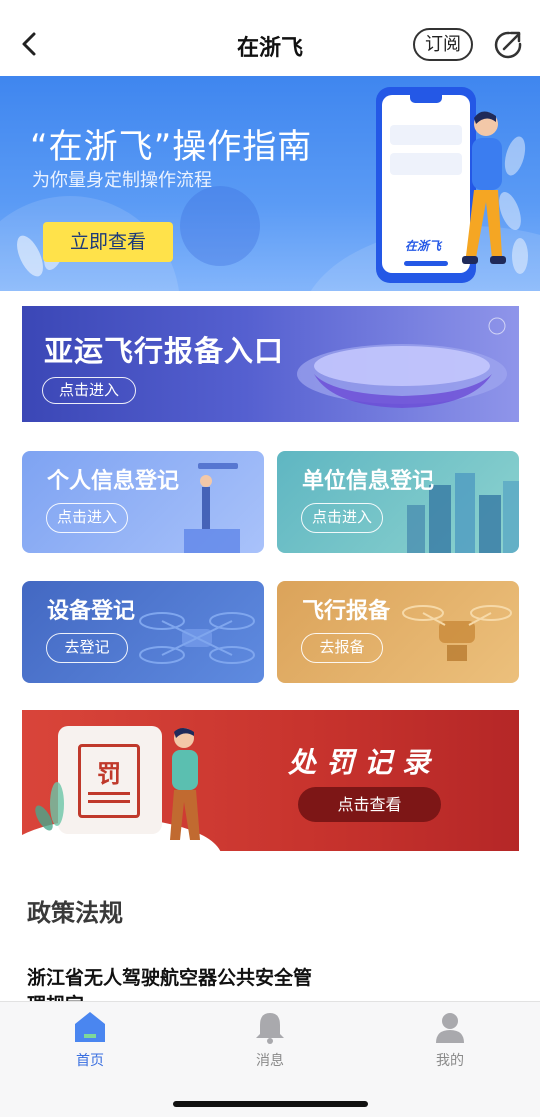  What do you see at coordinates (87, 518) in the screenshot?
I see `personal-info-enter-button: 点击进入` at bounding box center [87, 518].